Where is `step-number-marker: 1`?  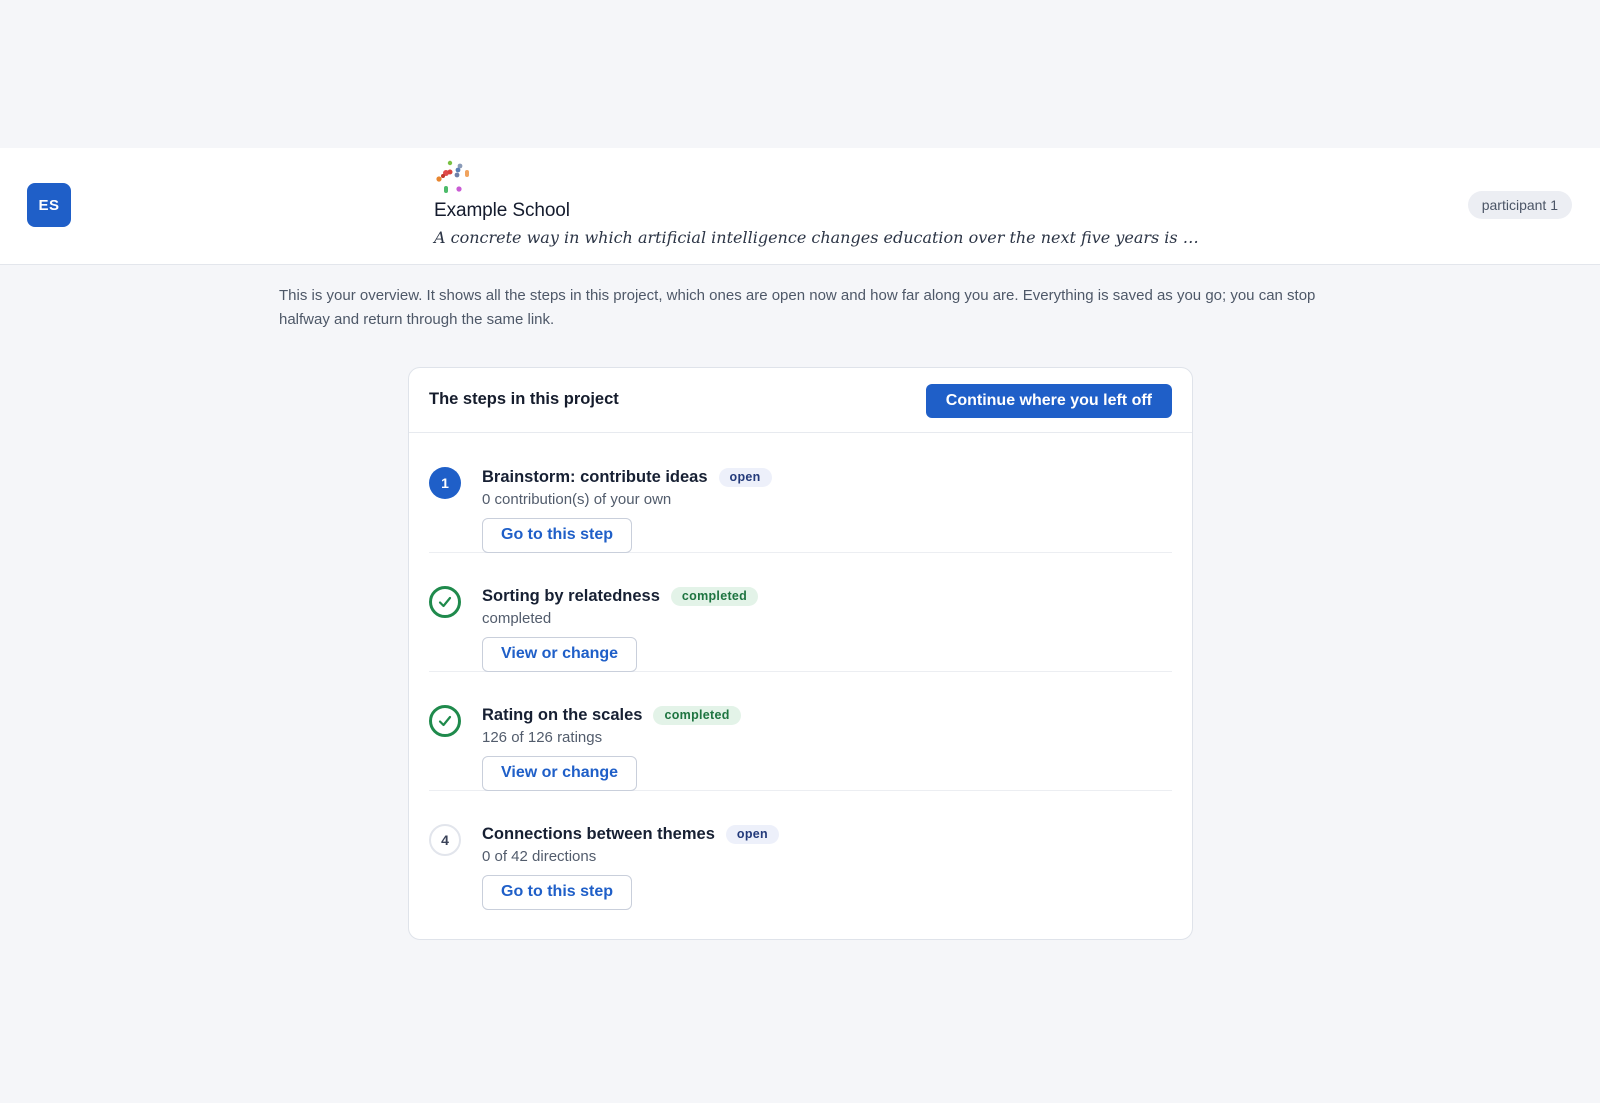 step-number-marker: 1 is located at coordinates (445, 483).